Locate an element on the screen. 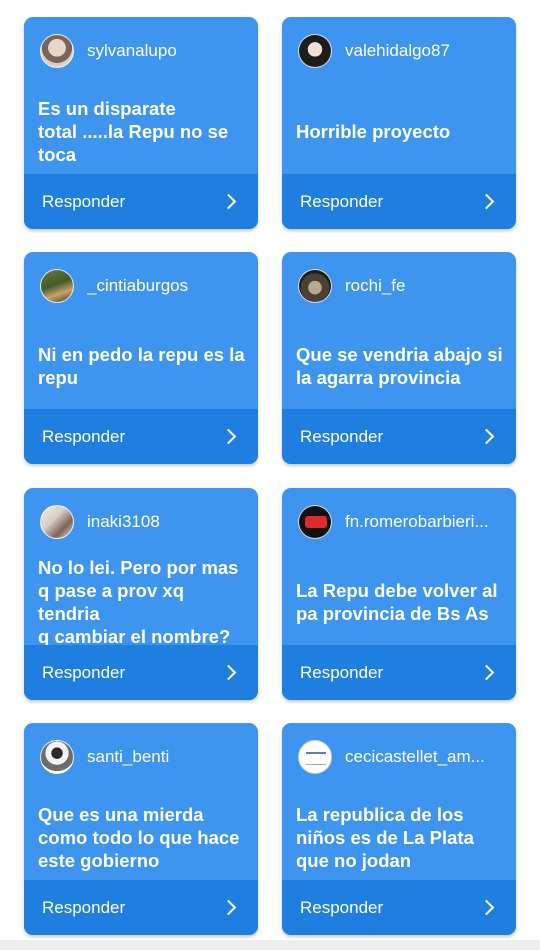  comment-line: Horrible proyecto is located at coordinates (373, 131).